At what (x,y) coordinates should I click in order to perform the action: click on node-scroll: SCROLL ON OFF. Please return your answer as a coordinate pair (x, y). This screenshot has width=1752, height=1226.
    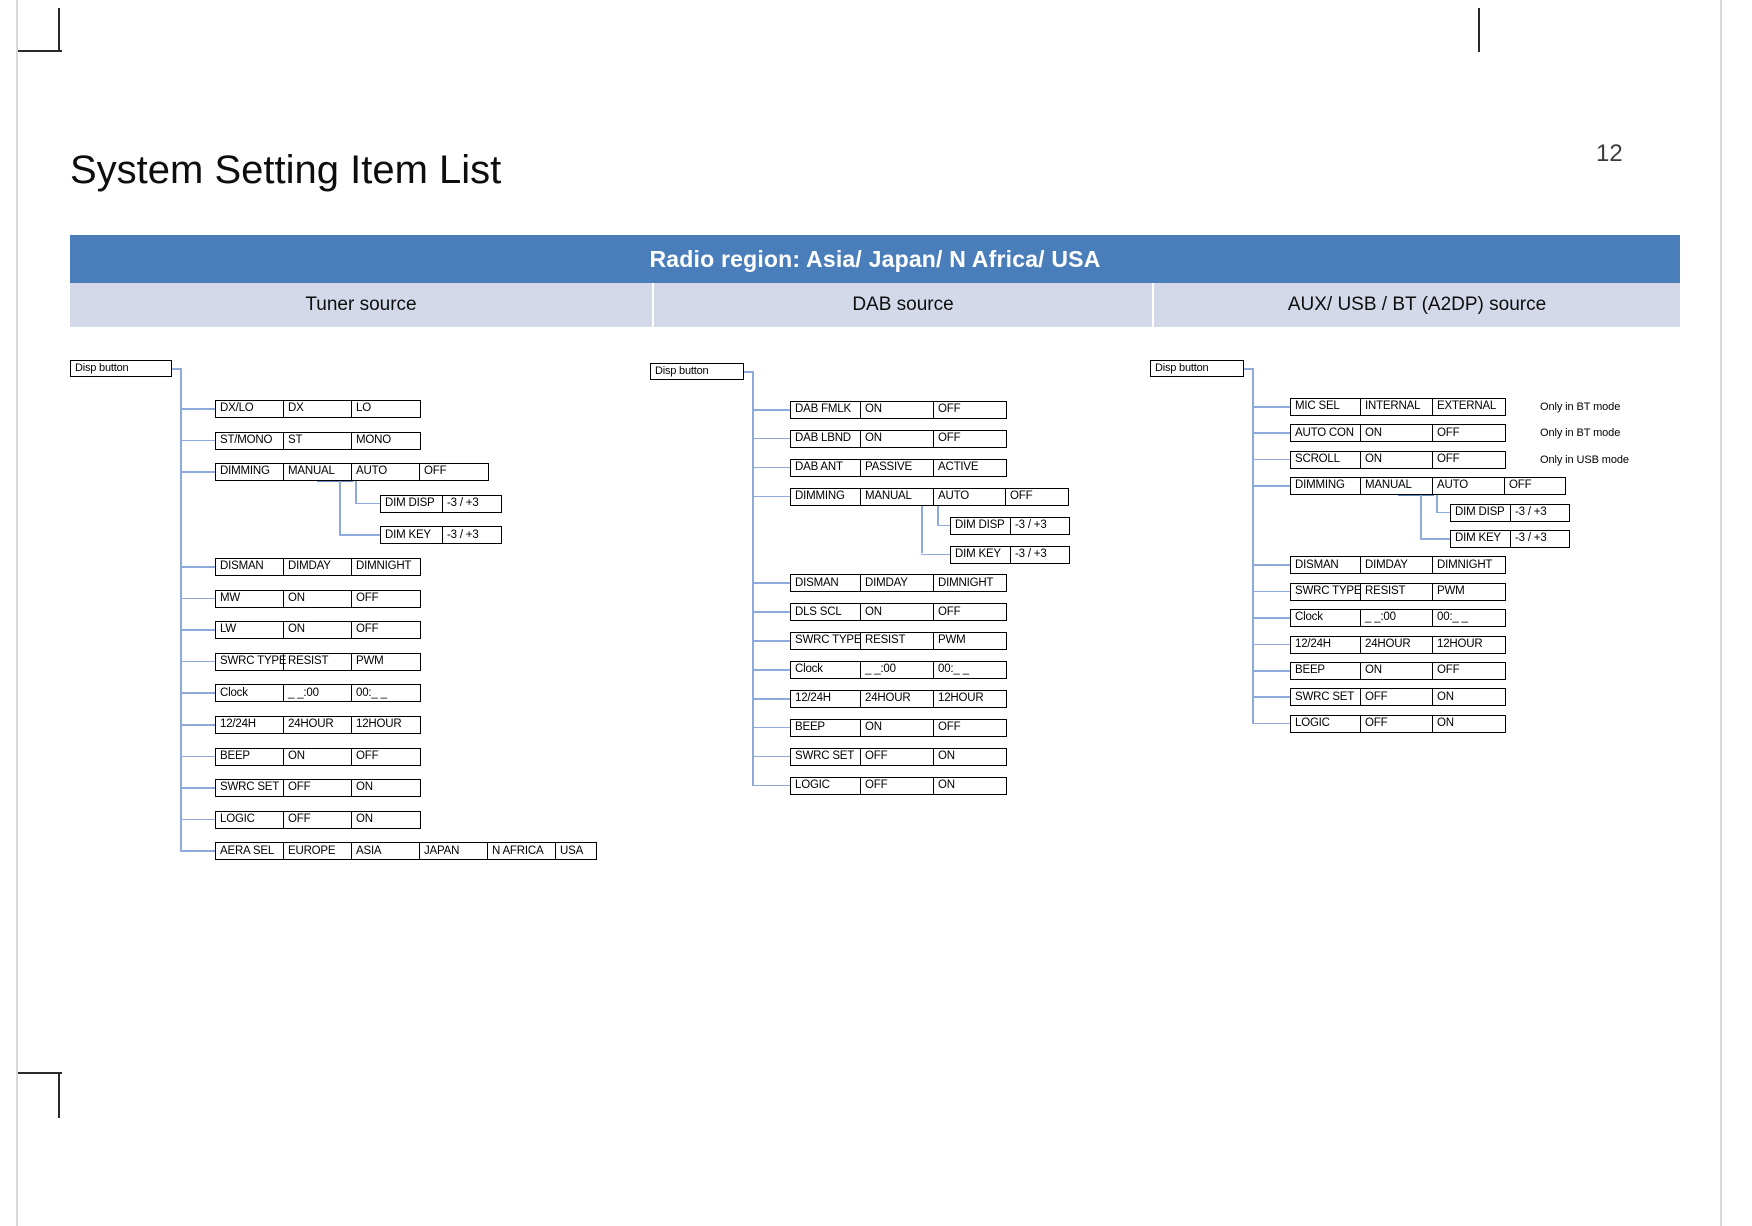
    Looking at the image, I should click on (1398, 459).